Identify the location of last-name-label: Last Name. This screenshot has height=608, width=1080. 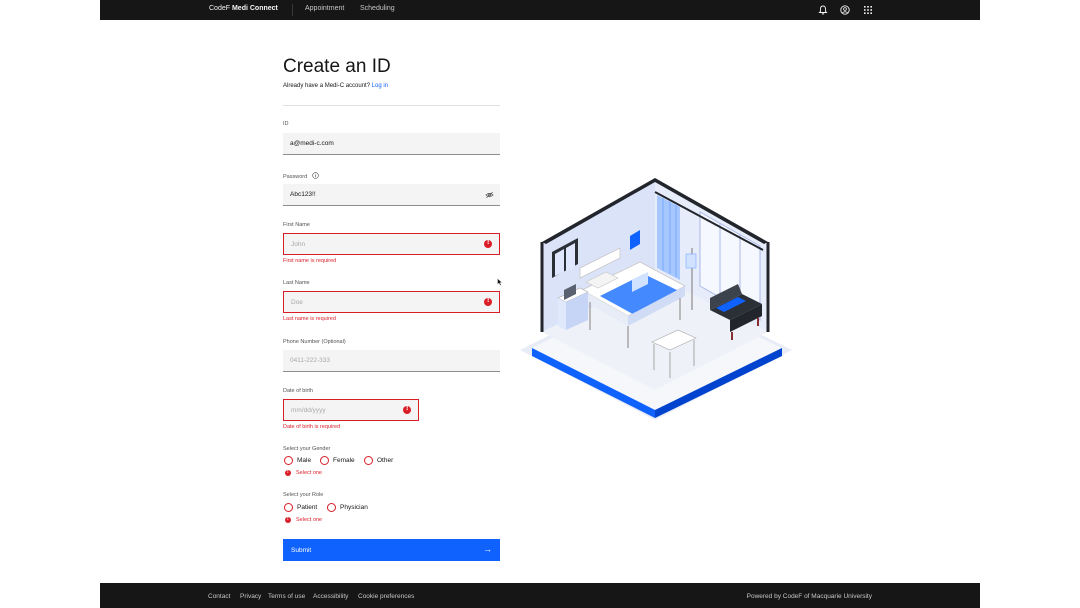
(296, 283).